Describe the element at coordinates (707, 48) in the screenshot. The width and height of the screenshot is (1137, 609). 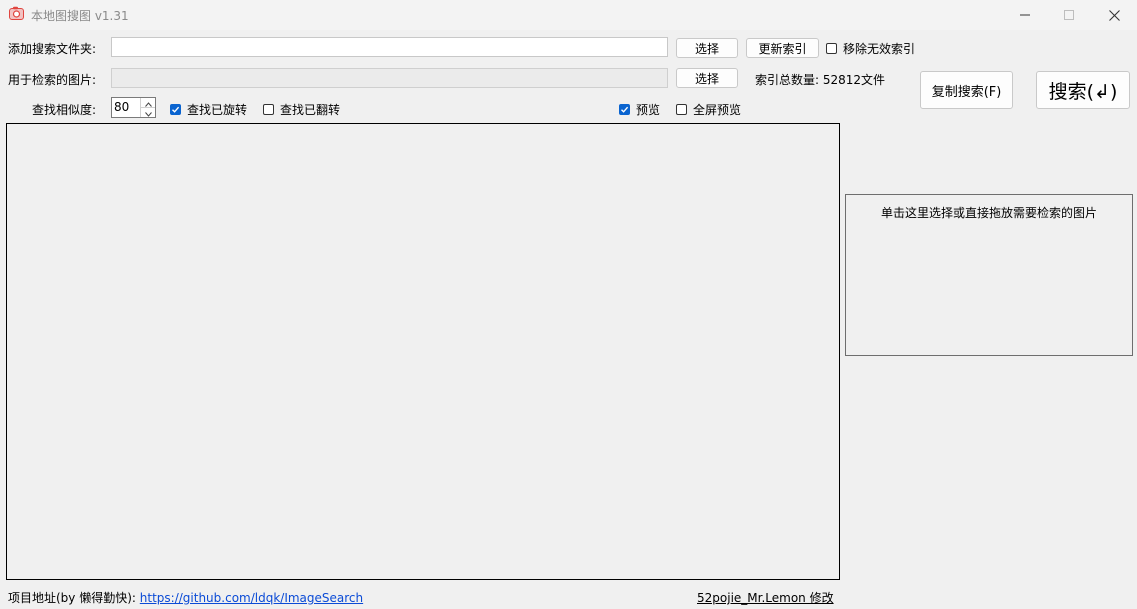
I see `select-folder-button: 选择` at that location.